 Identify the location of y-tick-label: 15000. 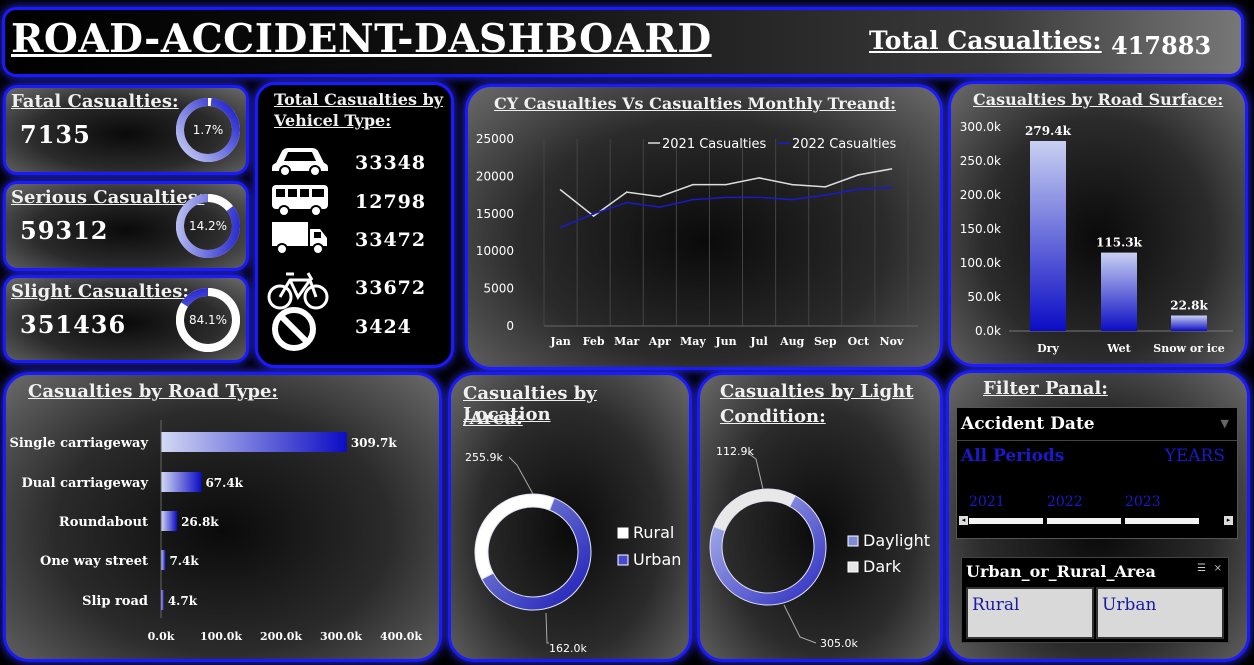
(495, 214).